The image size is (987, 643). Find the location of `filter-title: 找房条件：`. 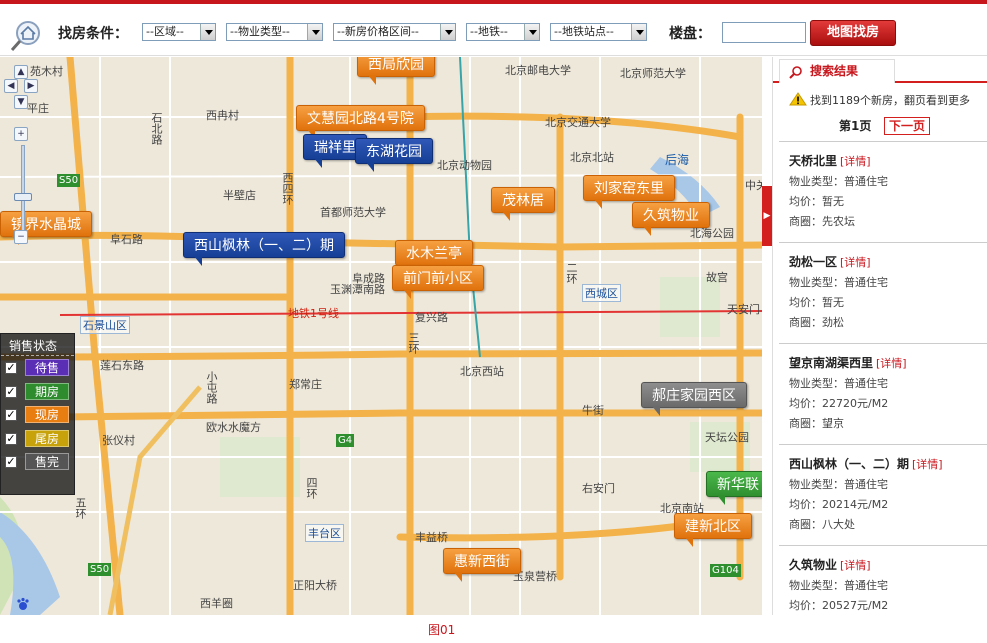

filter-title: 找房条件： is located at coordinates (93, 34).